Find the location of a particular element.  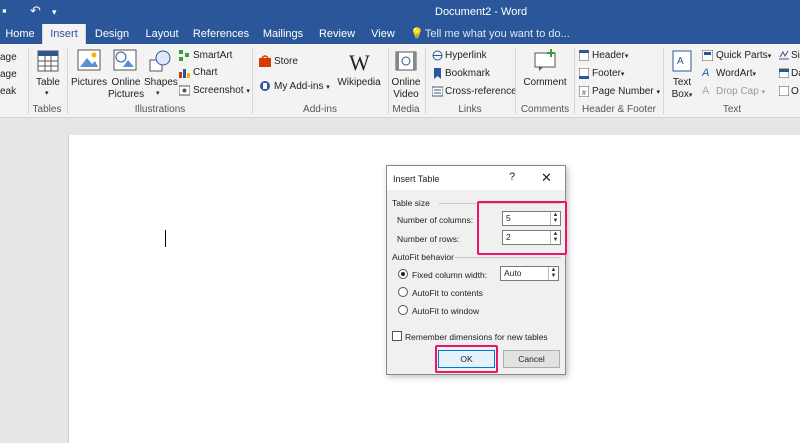

smartart-button: SmartArt is located at coordinates (212, 55).